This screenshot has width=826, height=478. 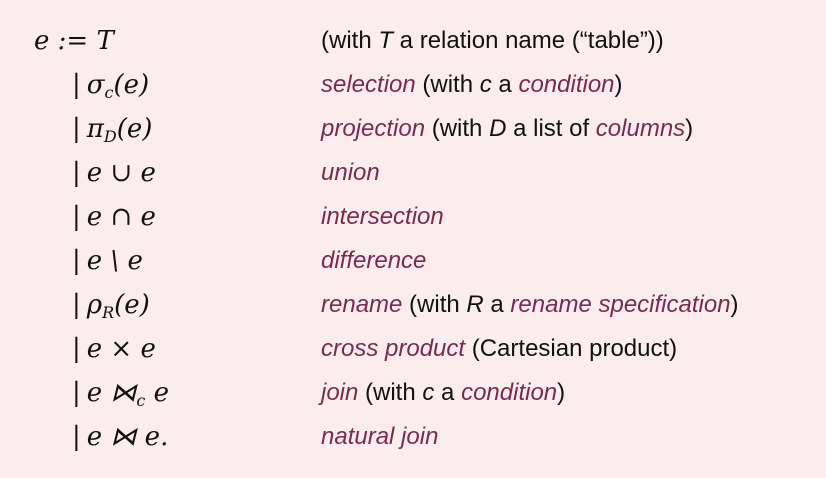 I want to click on grammar-expression: | e ⋈c e, so click(x=120, y=397).